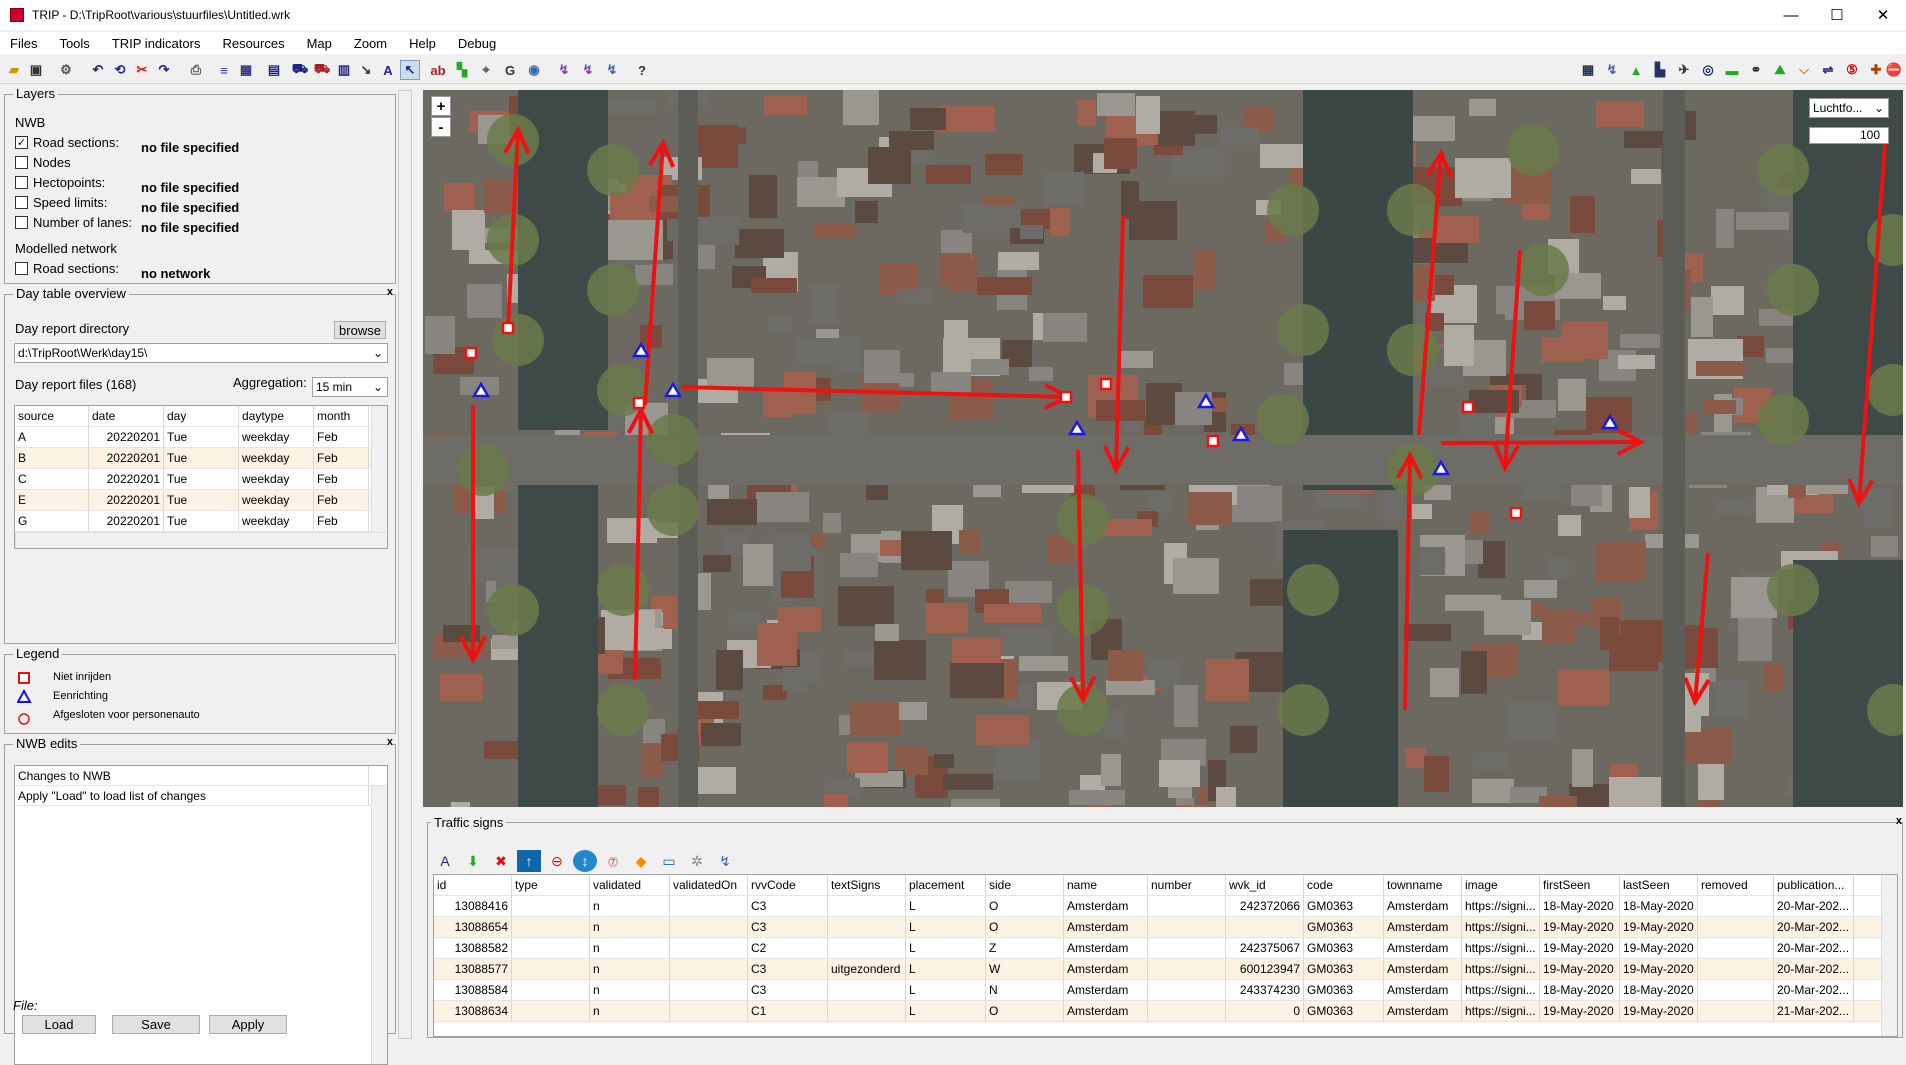 The width and height of the screenshot is (1906, 1065). What do you see at coordinates (59, 1024) in the screenshot?
I see `load-button: Load` at bounding box center [59, 1024].